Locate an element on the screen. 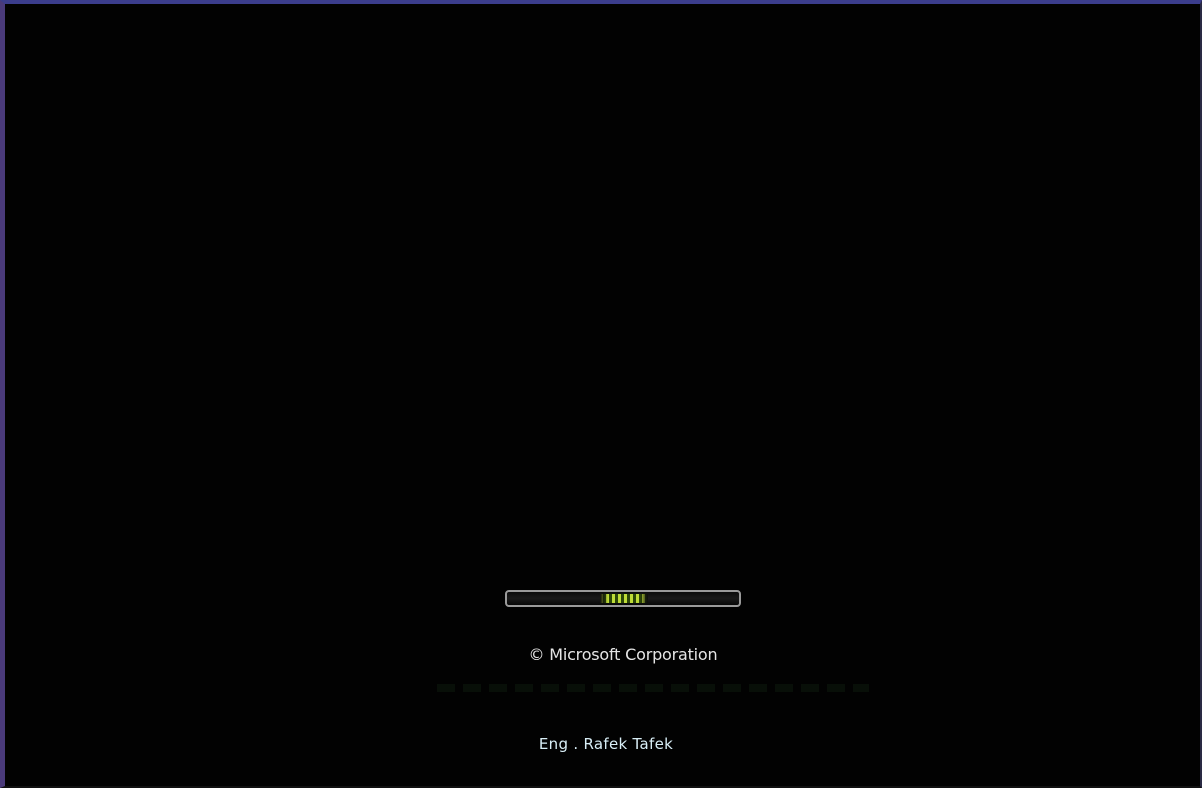 This screenshot has width=1202, height=788. progress-indicator is located at coordinates (624, 598).